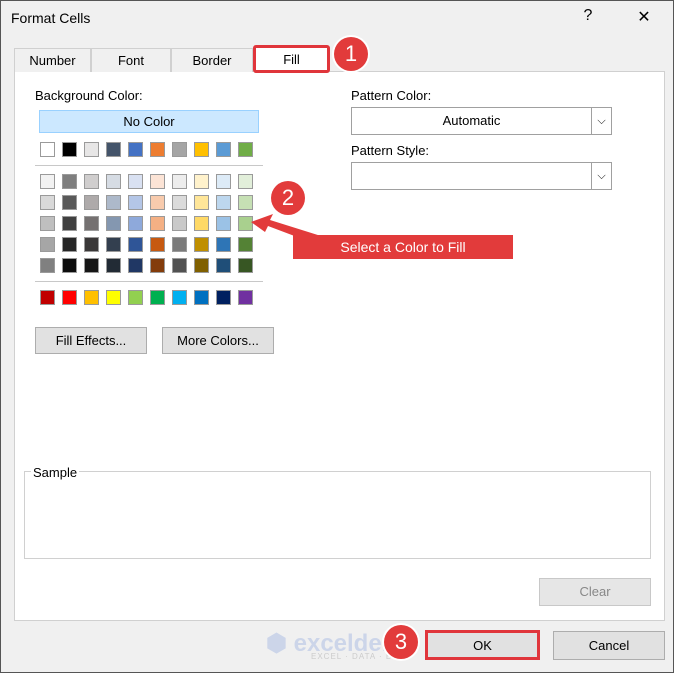 The height and width of the screenshot is (673, 674). What do you see at coordinates (288, 198) in the screenshot?
I see `step-2-badge: 2` at bounding box center [288, 198].